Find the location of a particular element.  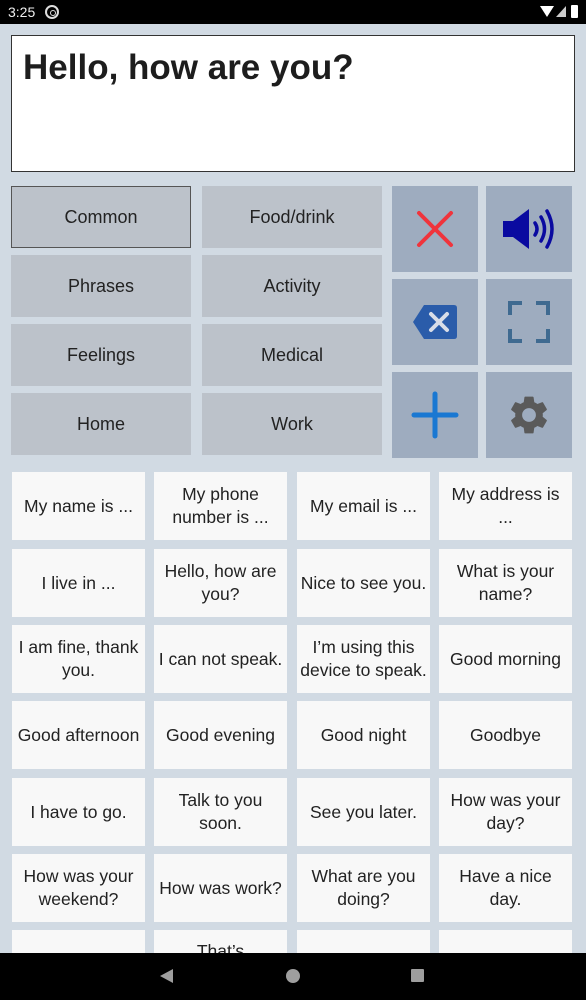

phrase-label: I’m using this device to speak. is located at coordinates (363, 658).